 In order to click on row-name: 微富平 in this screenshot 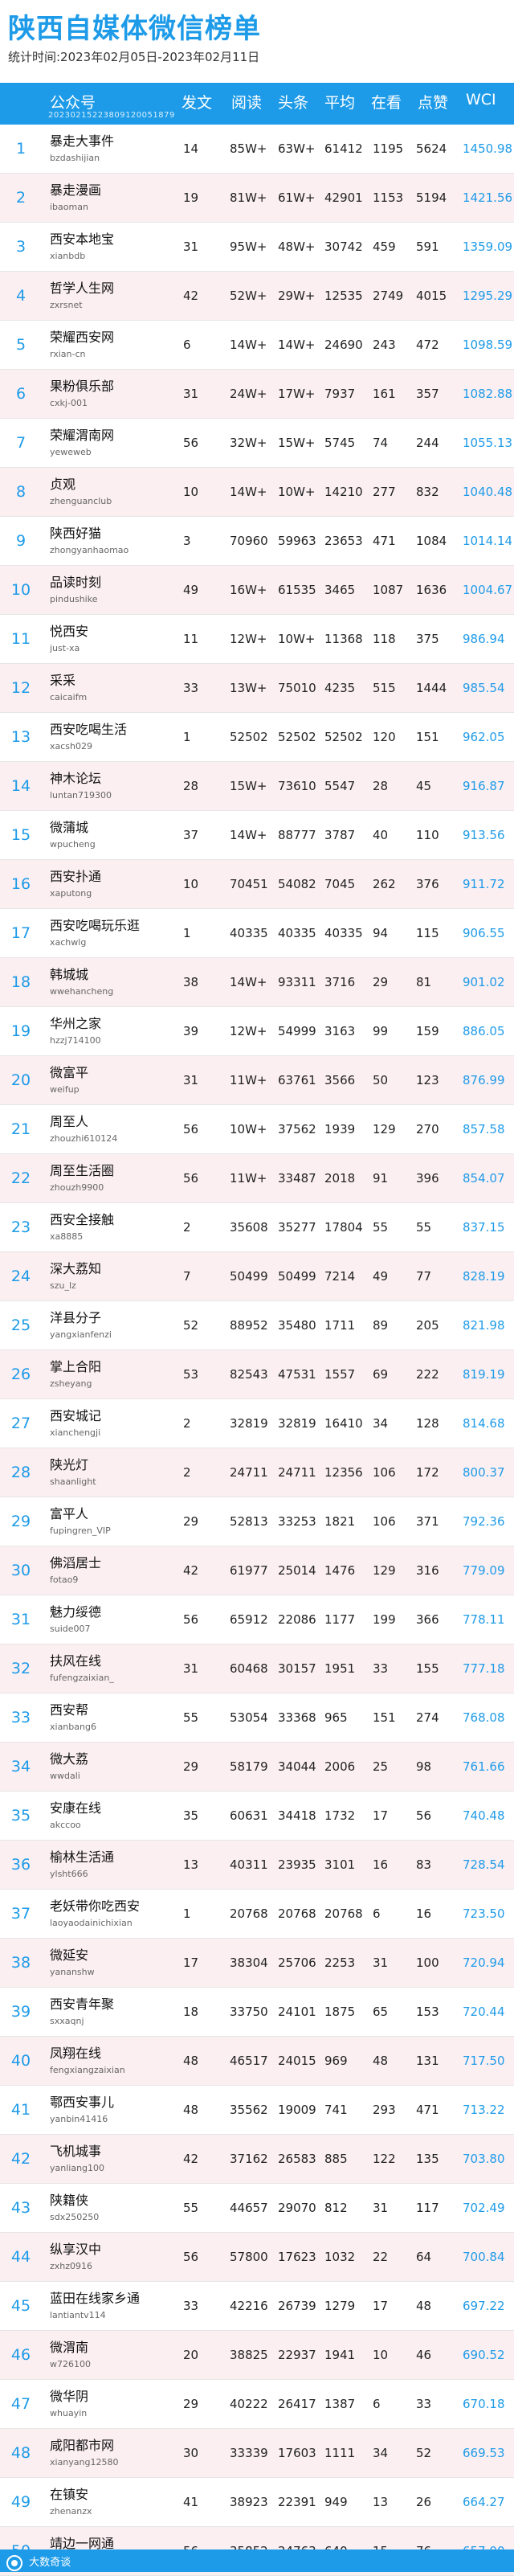, I will do `click(69, 1072)`.